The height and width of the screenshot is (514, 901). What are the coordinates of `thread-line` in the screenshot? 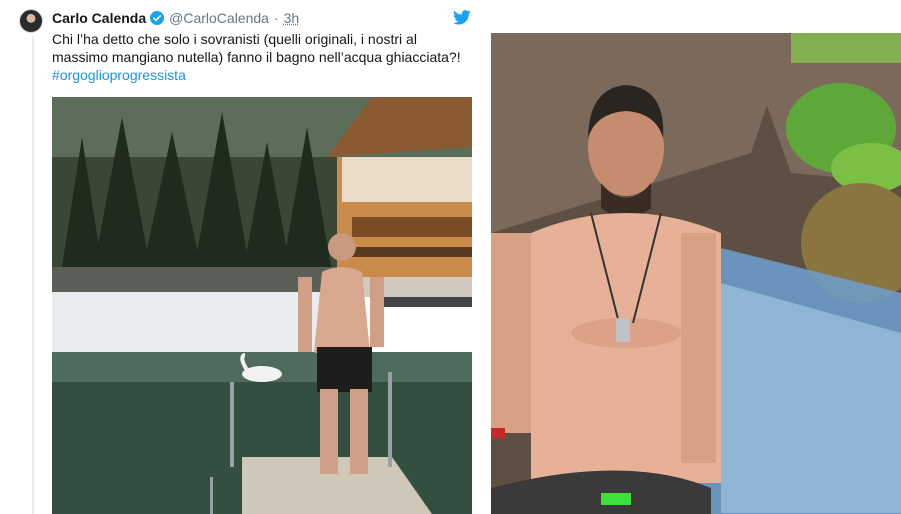 It's located at (33, 275).